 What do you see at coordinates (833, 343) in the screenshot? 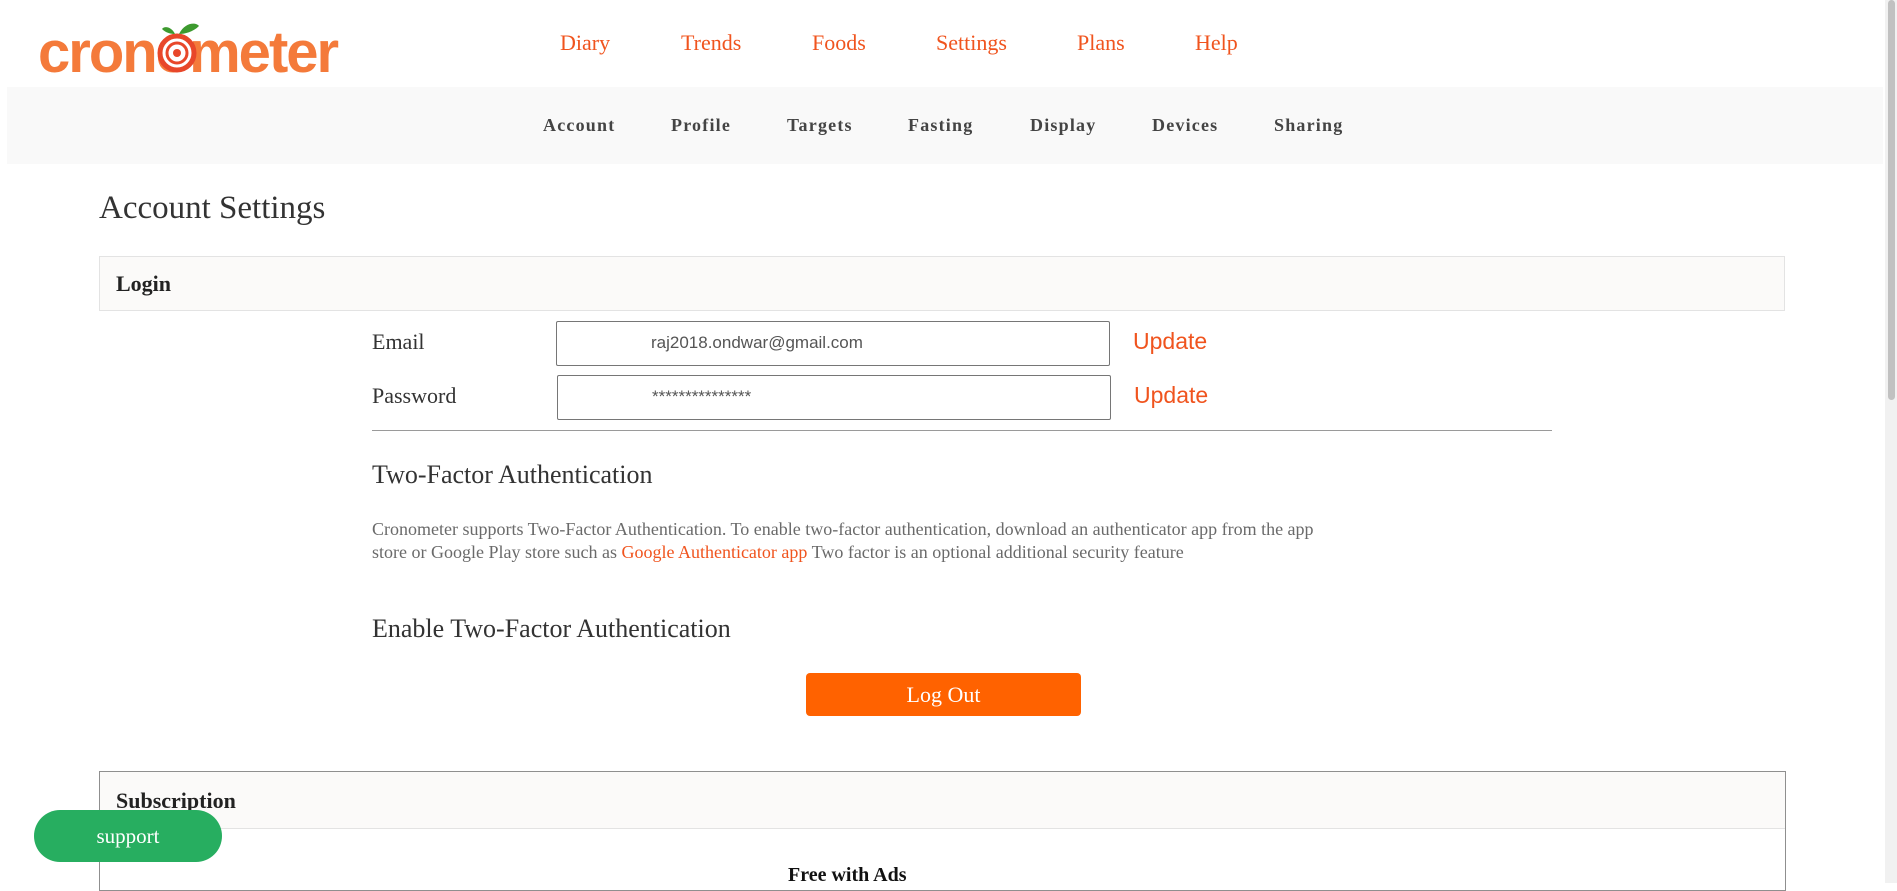
I see `email-field: raj2018.ondwar@gmail.com` at bounding box center [833, 343].